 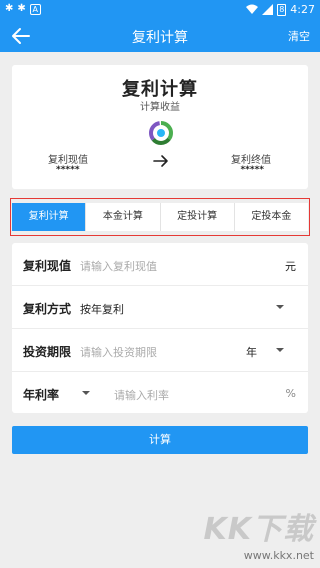 What do you see at coordinates (196, 217) in the screenshot?
I see `tab-fixed-investment: 定投计算` at bounding box center [196, 217].